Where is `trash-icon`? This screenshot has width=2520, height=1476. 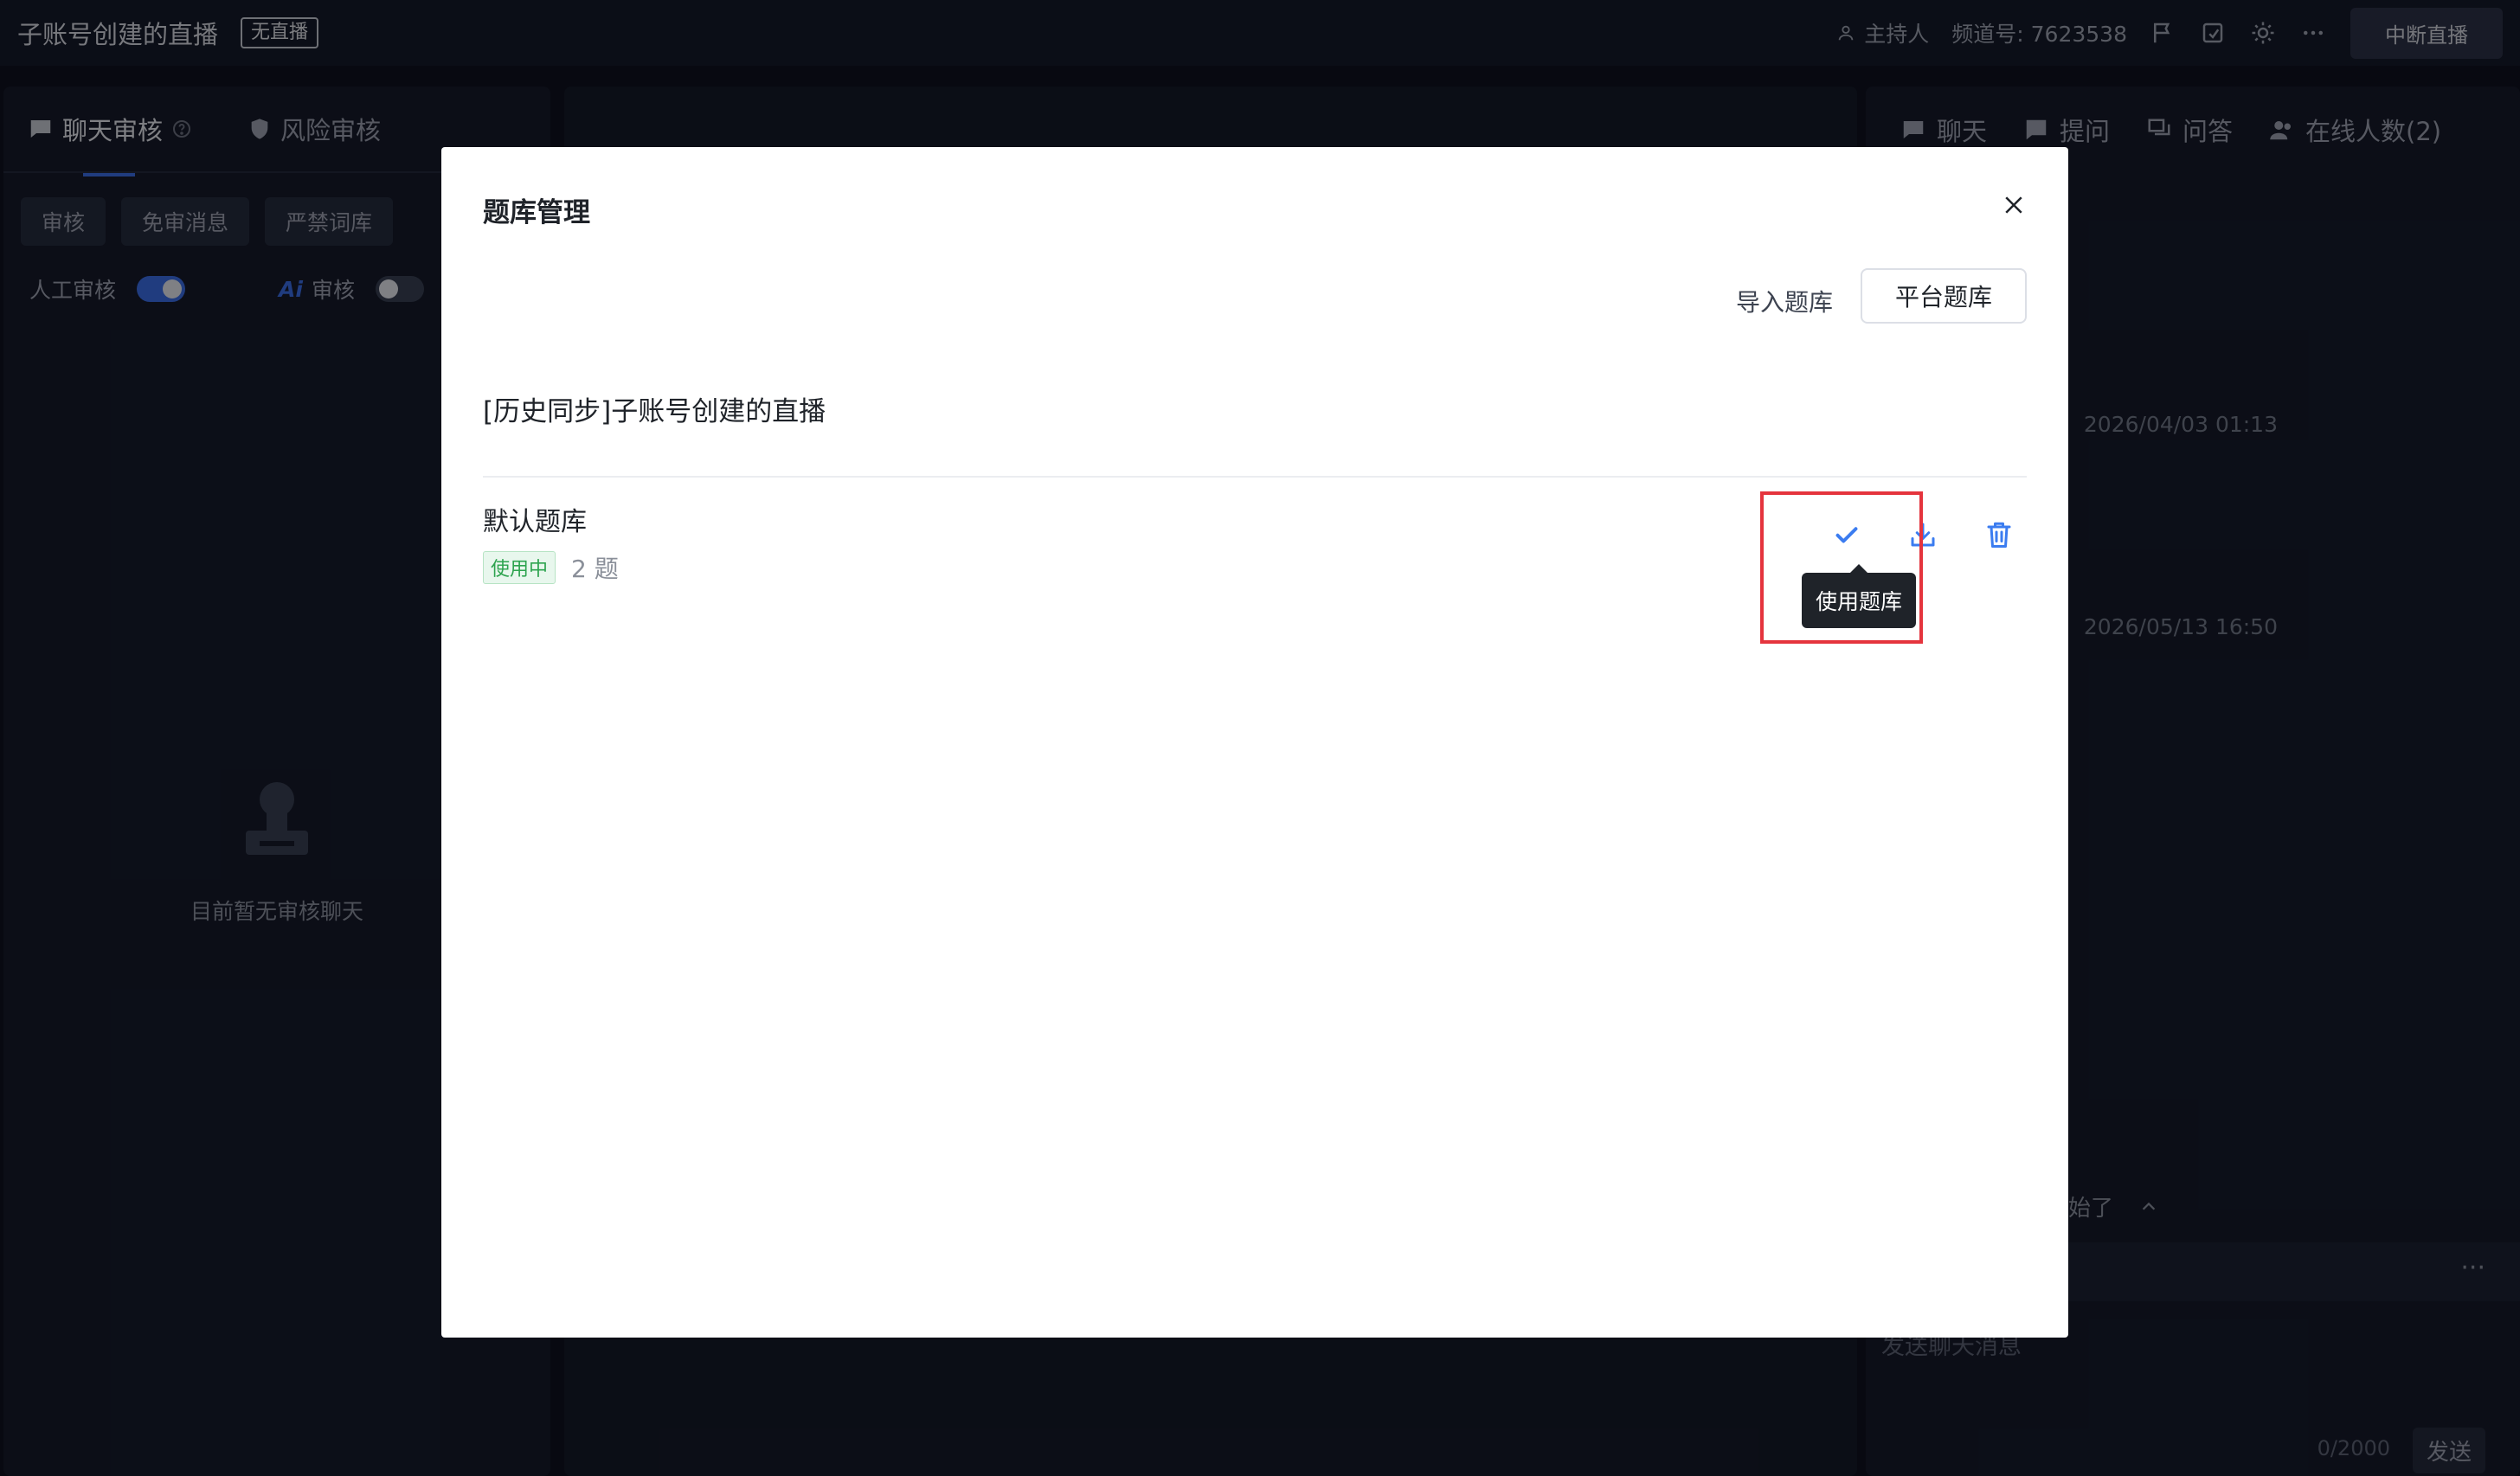
trash-icon is located at coordinates (1999, 534).